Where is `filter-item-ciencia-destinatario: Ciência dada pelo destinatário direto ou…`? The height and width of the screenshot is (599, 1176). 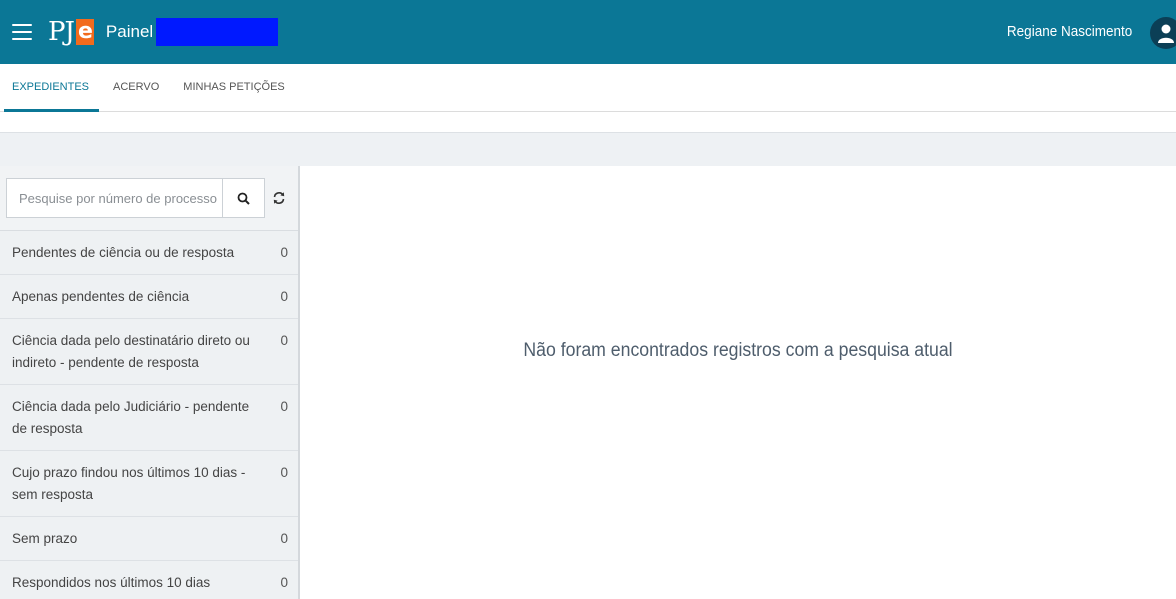 filter-item-ciencia-destinatario: Ciência dada pelo destinatário direto ou… is located at coordinates (149, 352).